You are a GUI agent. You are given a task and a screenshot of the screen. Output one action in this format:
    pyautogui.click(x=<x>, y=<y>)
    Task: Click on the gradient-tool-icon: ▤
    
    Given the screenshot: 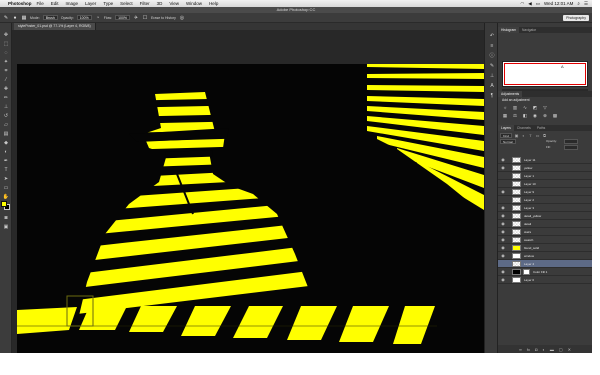 What is the action you would take?
    pyautogui.click(x=6, y=134)
    